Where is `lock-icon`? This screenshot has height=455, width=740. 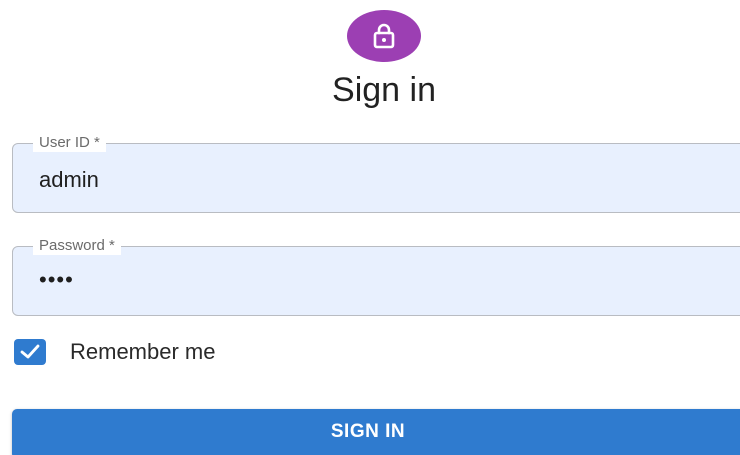
lock-icon is located at coordinates (384, 36).